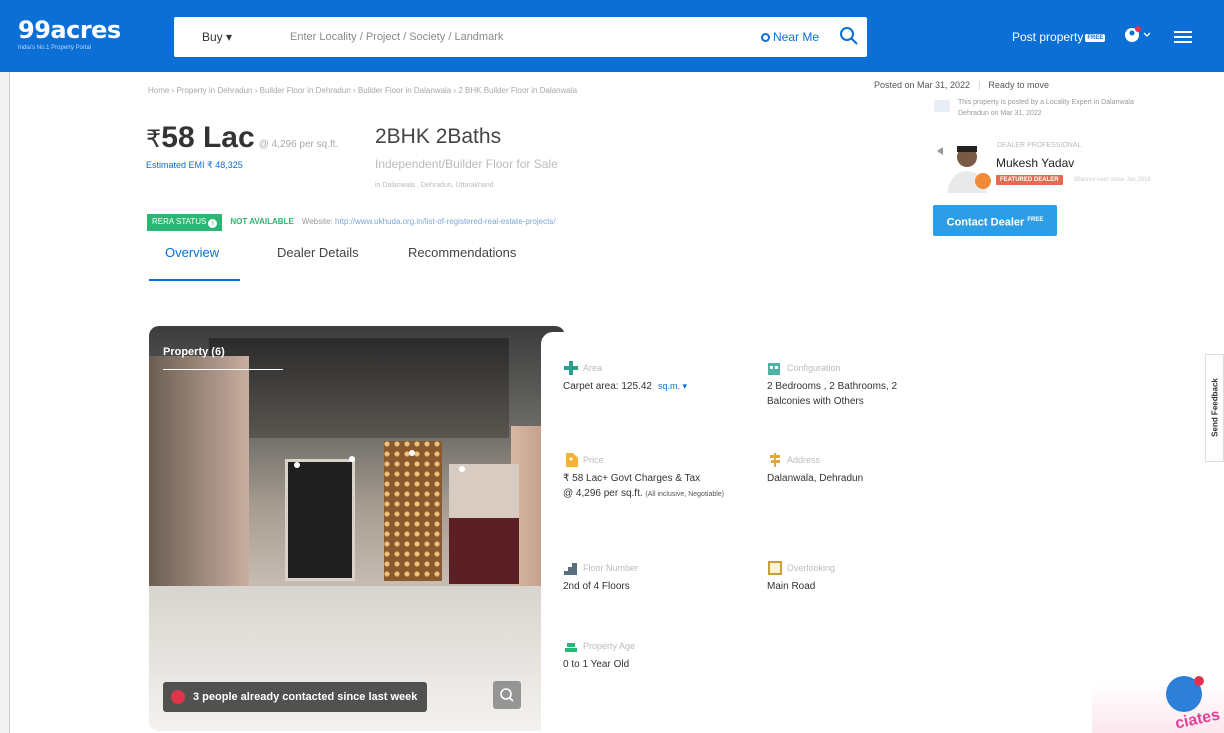  I want to click on search-bar: Buy ▾ Near Me, so click(520, 37).